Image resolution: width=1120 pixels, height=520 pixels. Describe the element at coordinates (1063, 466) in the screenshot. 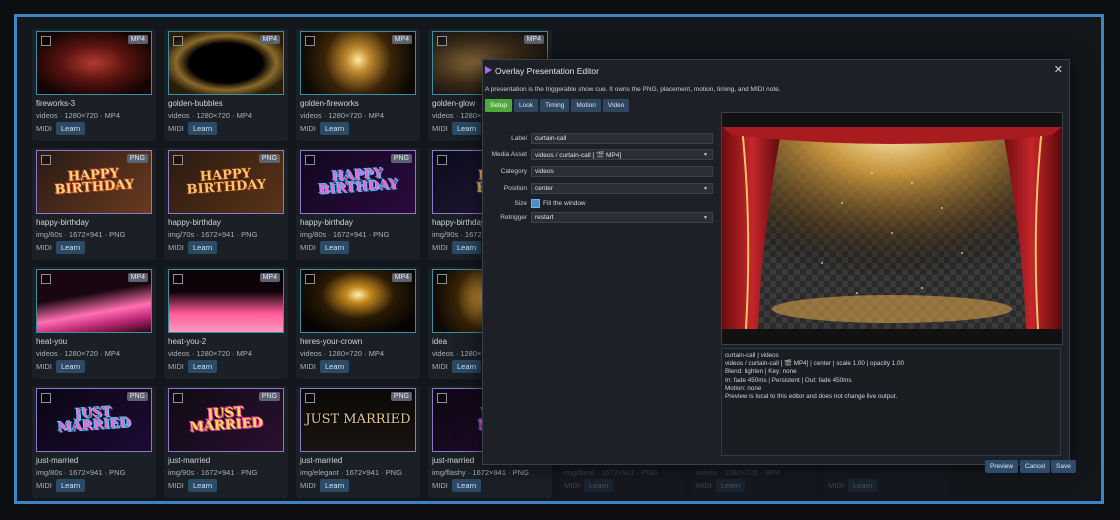

I see `save-button: Save` at that location.